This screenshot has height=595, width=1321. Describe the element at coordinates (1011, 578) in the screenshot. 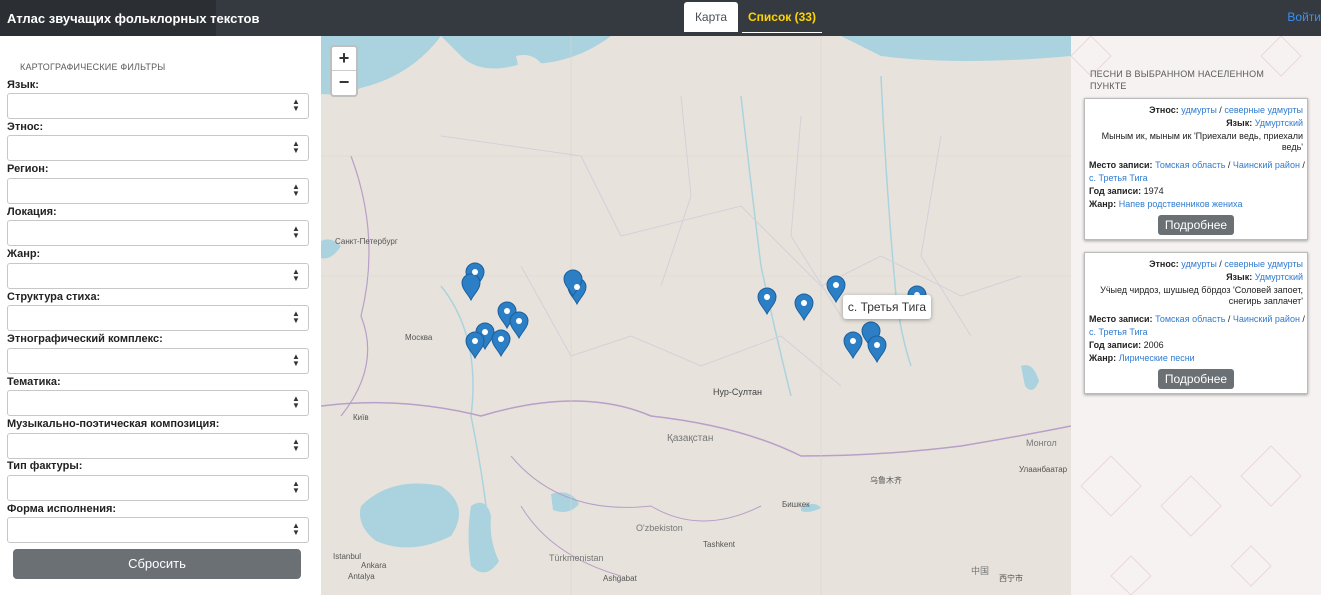

I see `place-label-xining: 西宁市` at that location.